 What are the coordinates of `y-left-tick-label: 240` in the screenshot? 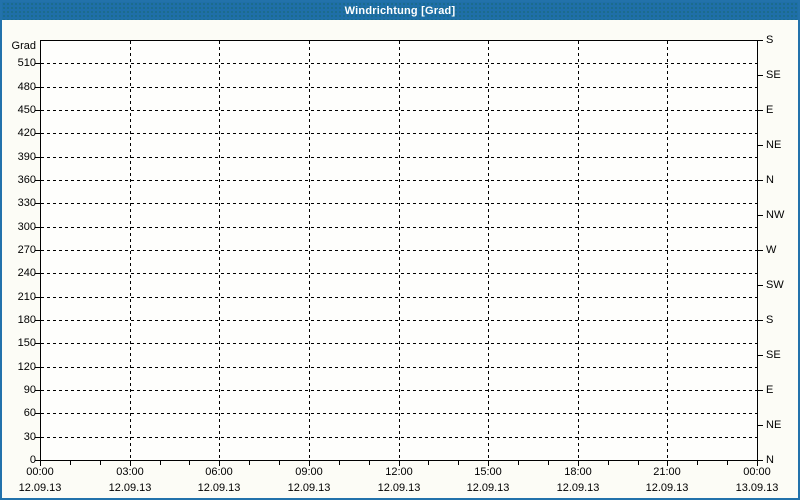 It's located at (26, 273).